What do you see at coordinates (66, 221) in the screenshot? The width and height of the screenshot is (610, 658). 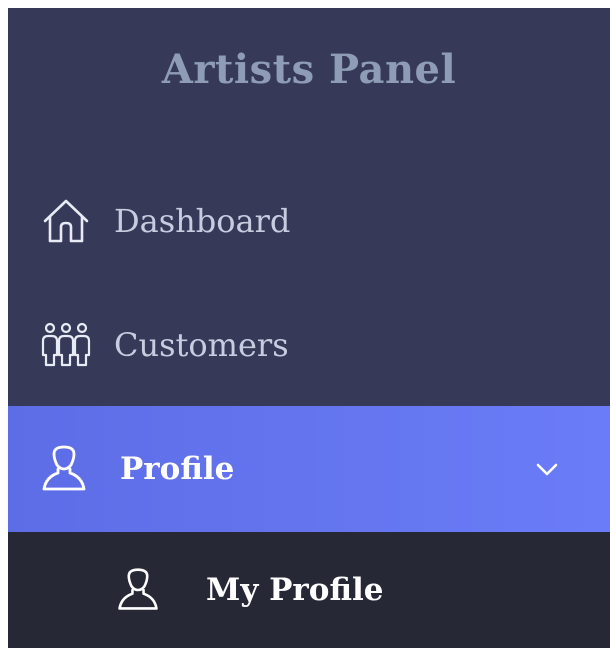 I see `home-icon` at bounding box center [66, 221].